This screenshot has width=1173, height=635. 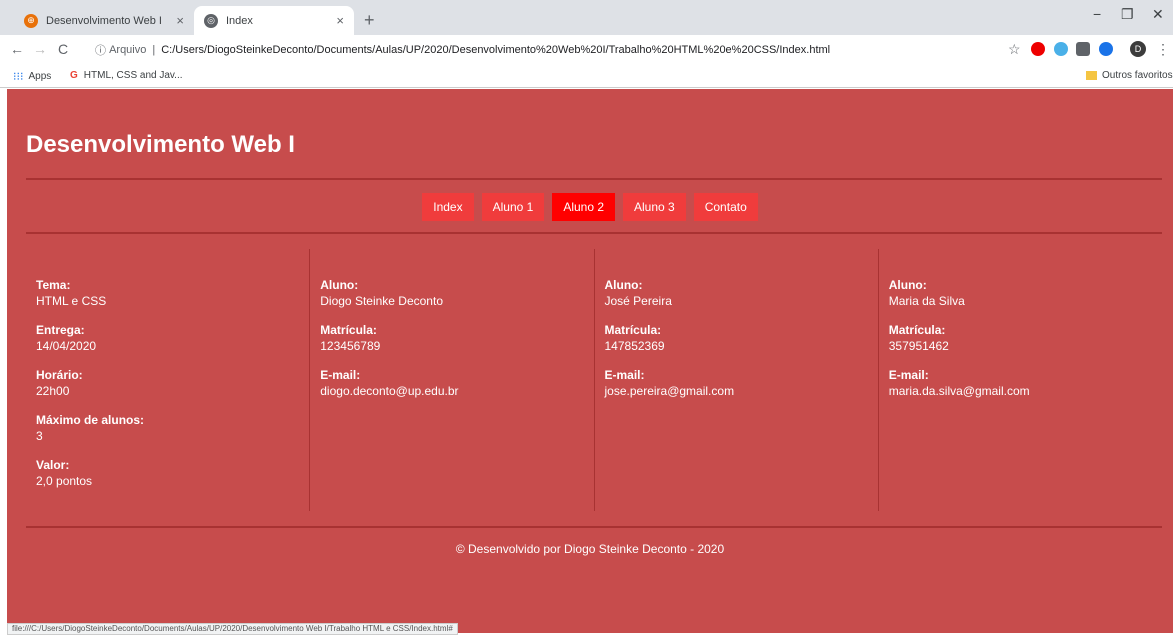 I want to click on field-label: Valor:, so click(x=53, y=465).